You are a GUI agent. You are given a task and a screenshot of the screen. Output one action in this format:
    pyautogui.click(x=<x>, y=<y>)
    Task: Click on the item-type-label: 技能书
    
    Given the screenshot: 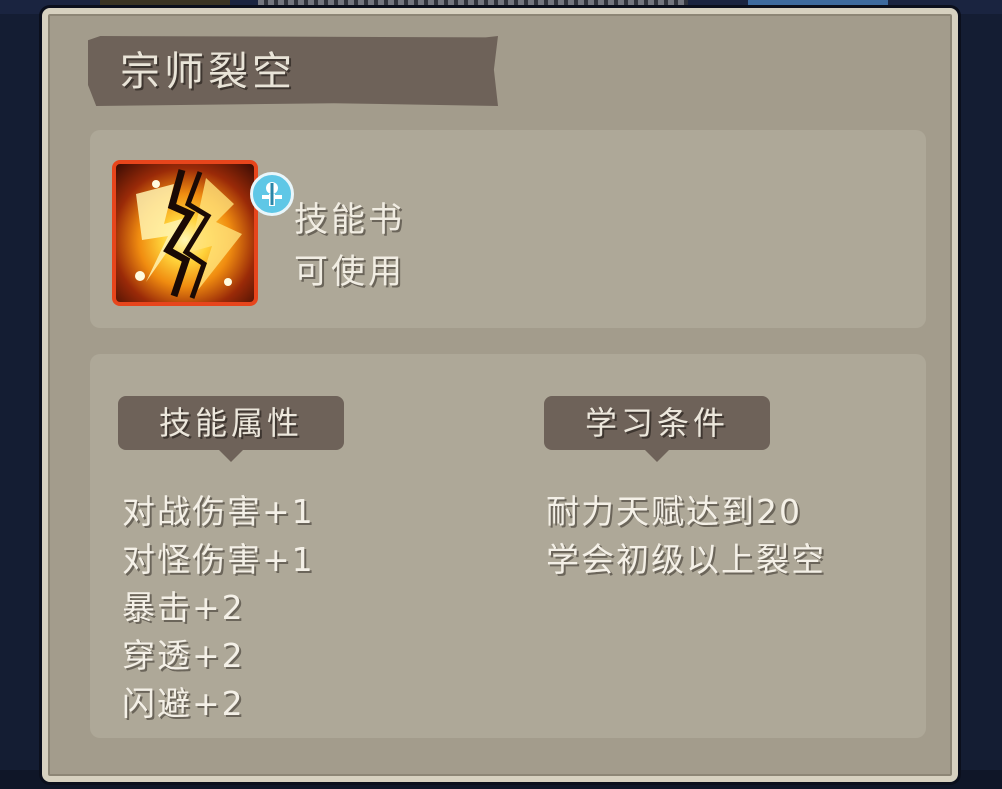 What is the action you would take?
    pyautogui.click(x=349, y=220)
    